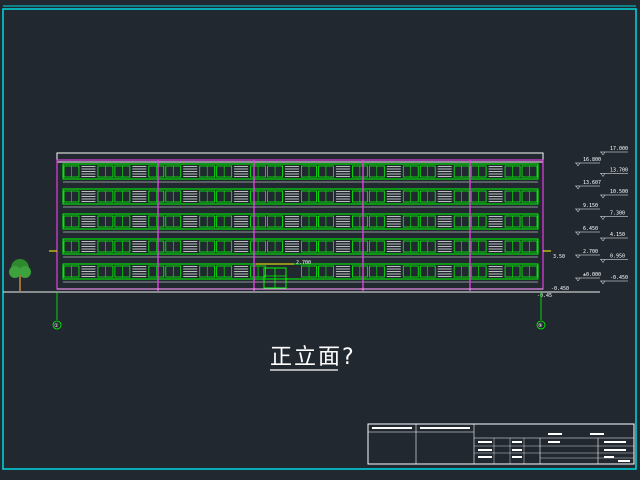  Describe the element at coordinates (559, 257) in the screenshot. I see `right-wall-label: 3.50` at that location.